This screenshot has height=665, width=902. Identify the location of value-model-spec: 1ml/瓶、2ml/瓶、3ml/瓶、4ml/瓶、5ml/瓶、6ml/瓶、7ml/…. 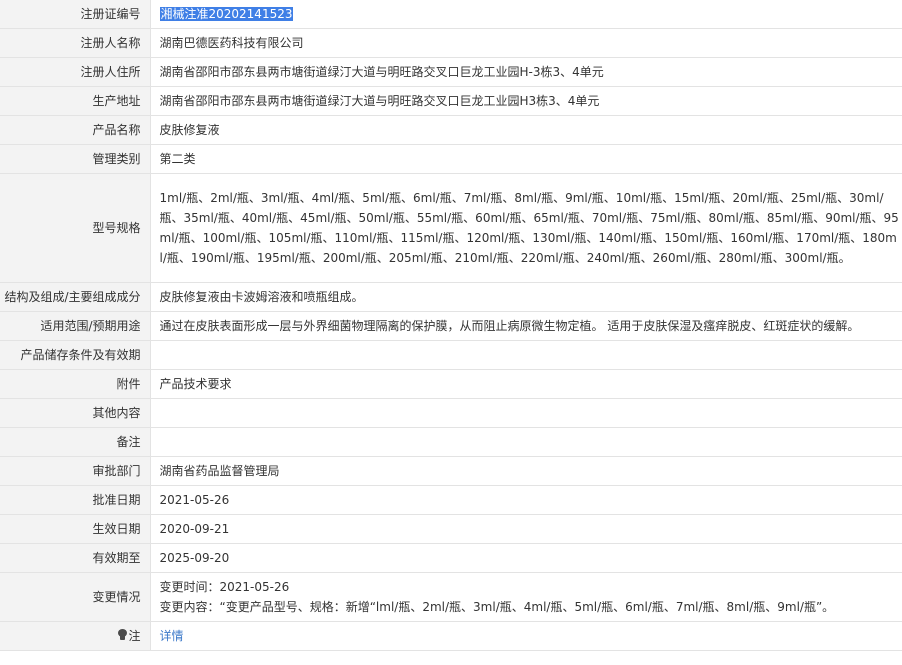
(526, 228).